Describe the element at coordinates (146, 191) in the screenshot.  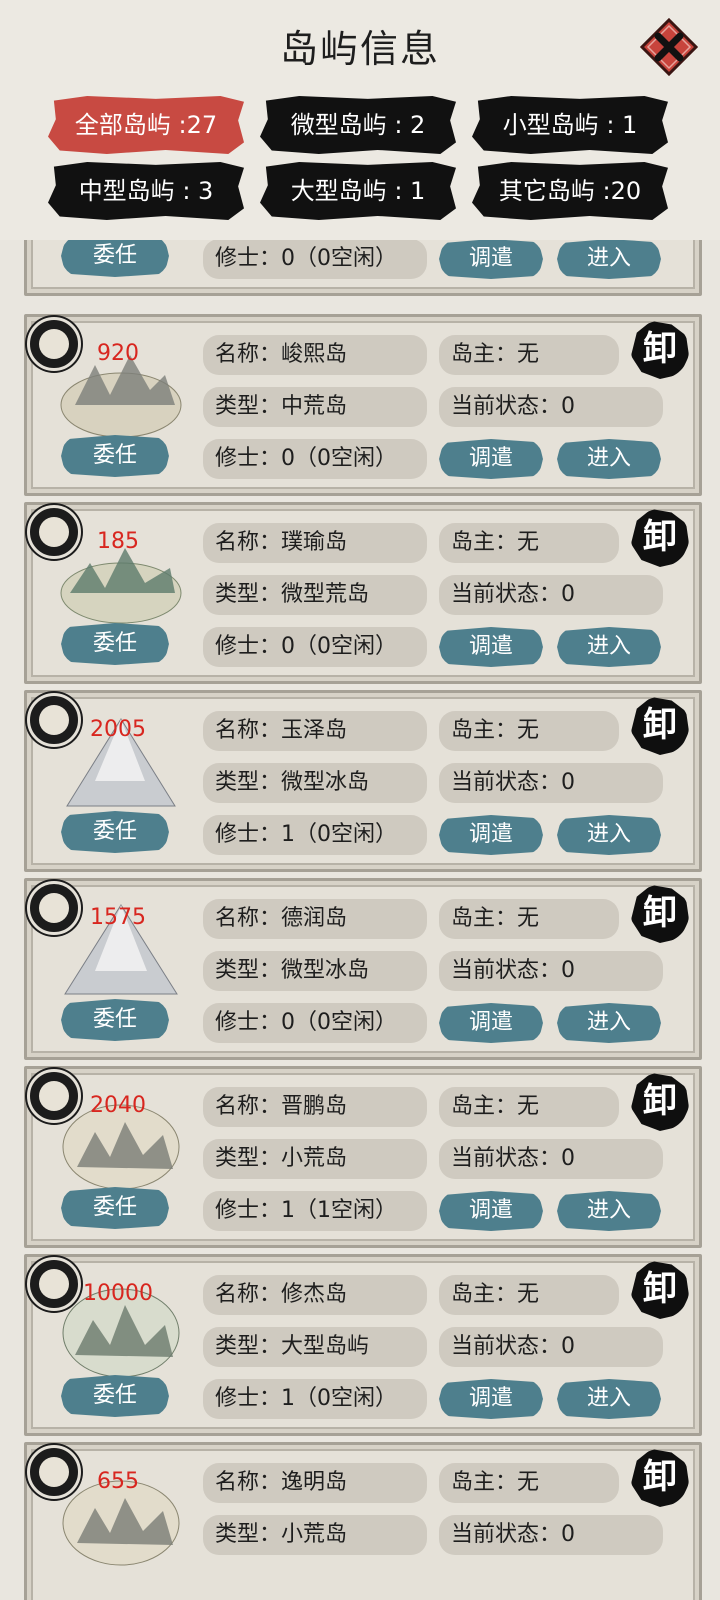
I see `filter-medium: 中型岛屿 : 3` at that location.